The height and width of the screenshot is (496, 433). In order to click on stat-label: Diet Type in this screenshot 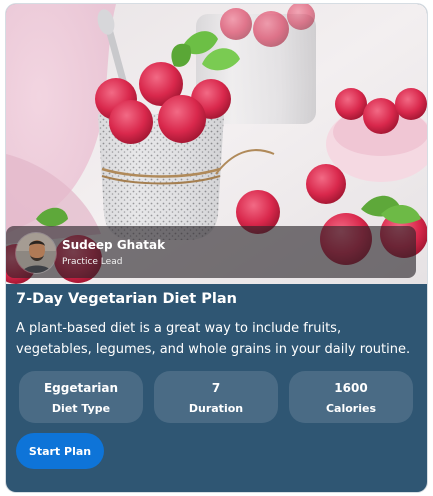, I will do `click(81, 408)`.